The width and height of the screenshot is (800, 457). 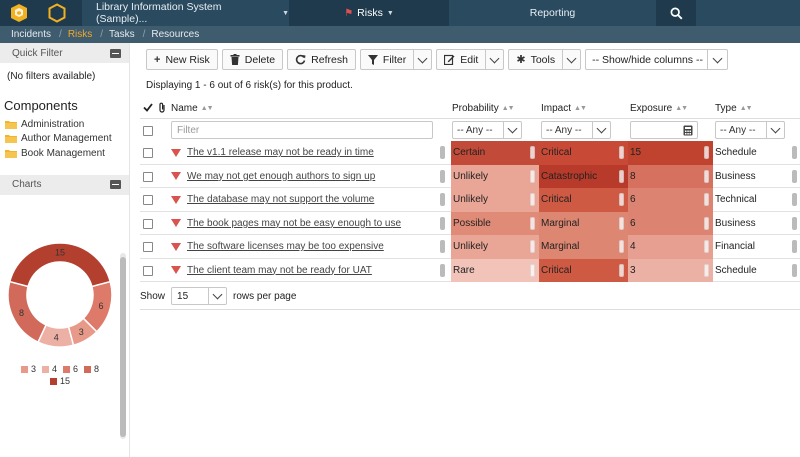 I want to click on subnav-tasks: Tasks, so click(x=126, y=34).